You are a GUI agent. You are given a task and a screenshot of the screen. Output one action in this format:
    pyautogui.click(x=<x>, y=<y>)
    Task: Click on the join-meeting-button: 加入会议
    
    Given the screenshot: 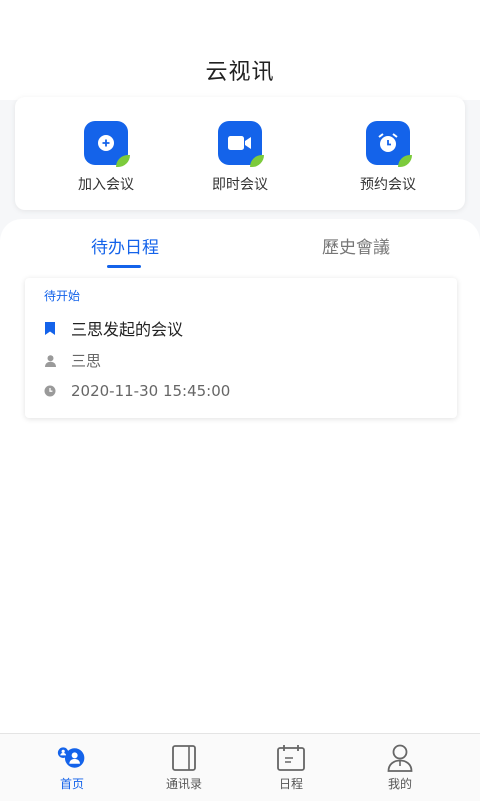 What is the action you would take?
    pyautogui.click(x=106, y=157)
    